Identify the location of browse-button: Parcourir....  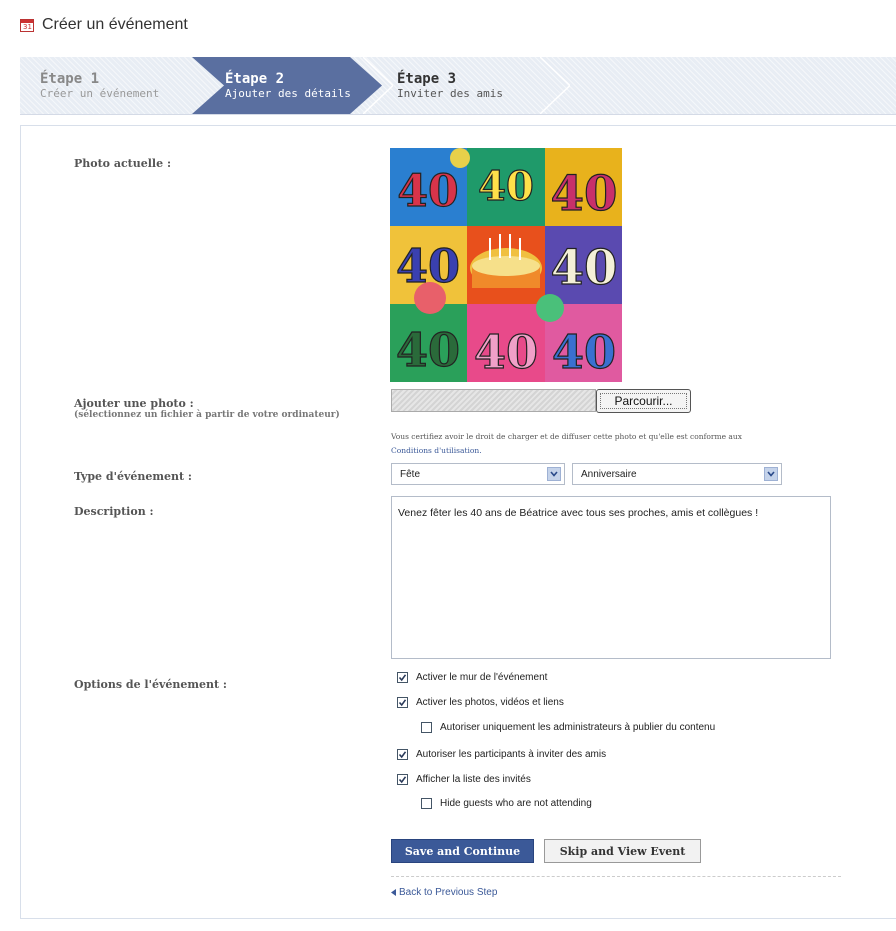
(643, 401).